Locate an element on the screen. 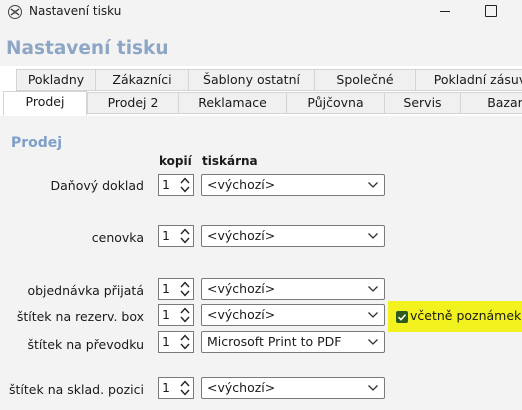 This screenshot has width=522, height=410. page-title: Nastavení tisku is located at coordinates (87, 48).